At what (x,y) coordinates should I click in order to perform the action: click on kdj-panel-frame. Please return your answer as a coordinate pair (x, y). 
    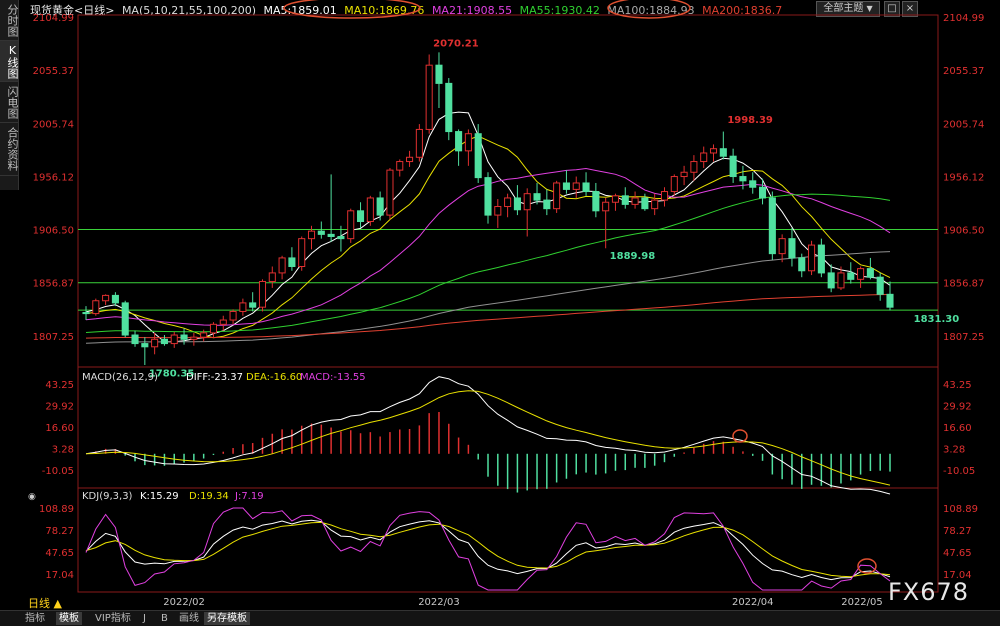
    Looking at the image, I should click on (508, 540).